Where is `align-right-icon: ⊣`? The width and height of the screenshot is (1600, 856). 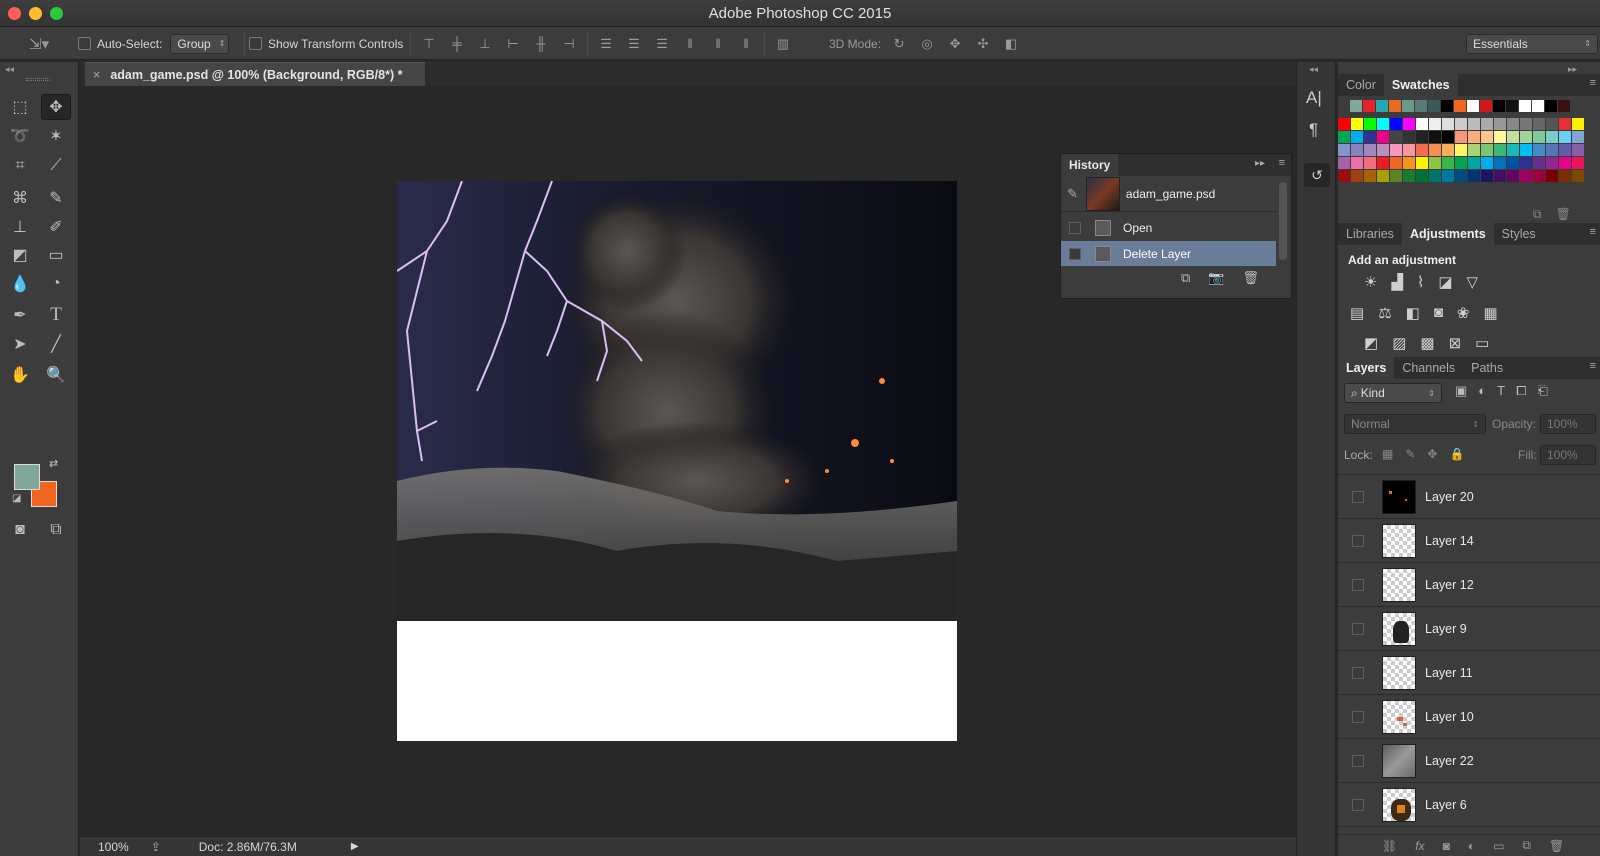
align-right-icon: ⊣ is located at coordinates (569, 44).